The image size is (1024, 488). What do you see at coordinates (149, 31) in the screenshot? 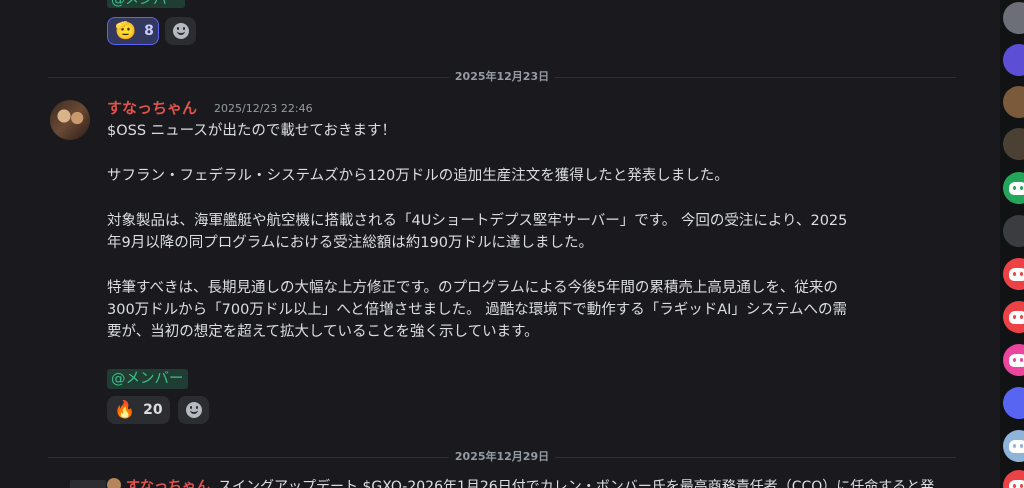
I see `reaction-count: 8` at bounding box center [149, 31].